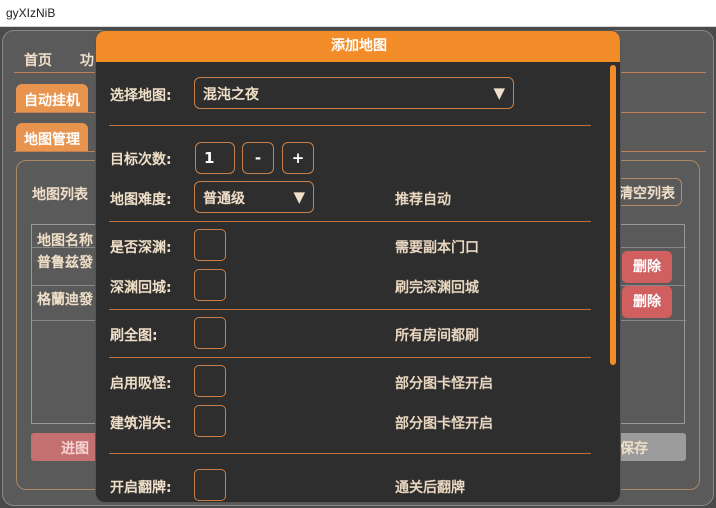 This screenshot has width=716, height=508. Describe the element at coordinates (141, 424) in the screenshot. I see `building-label: 建筑消失:` at that location.